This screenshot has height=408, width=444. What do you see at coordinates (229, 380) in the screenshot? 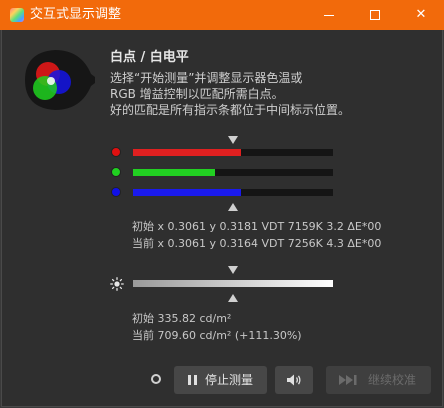
I see `stop-measurement-label: 停止测量` at bounding box center [229, 380].